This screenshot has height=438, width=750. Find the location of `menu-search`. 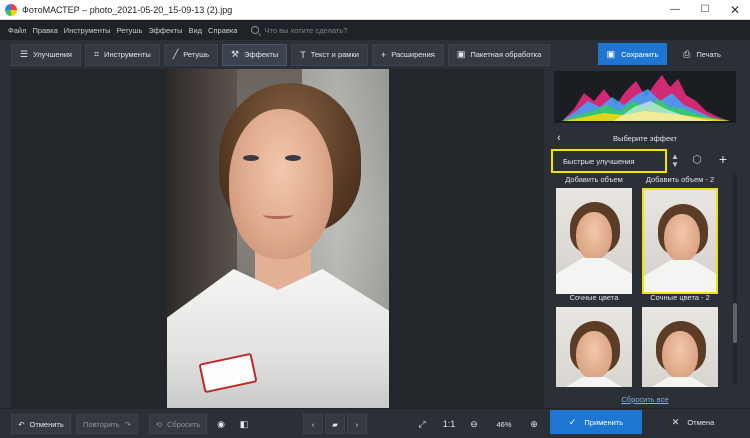

menu-search is located at coordinates (318, 30).